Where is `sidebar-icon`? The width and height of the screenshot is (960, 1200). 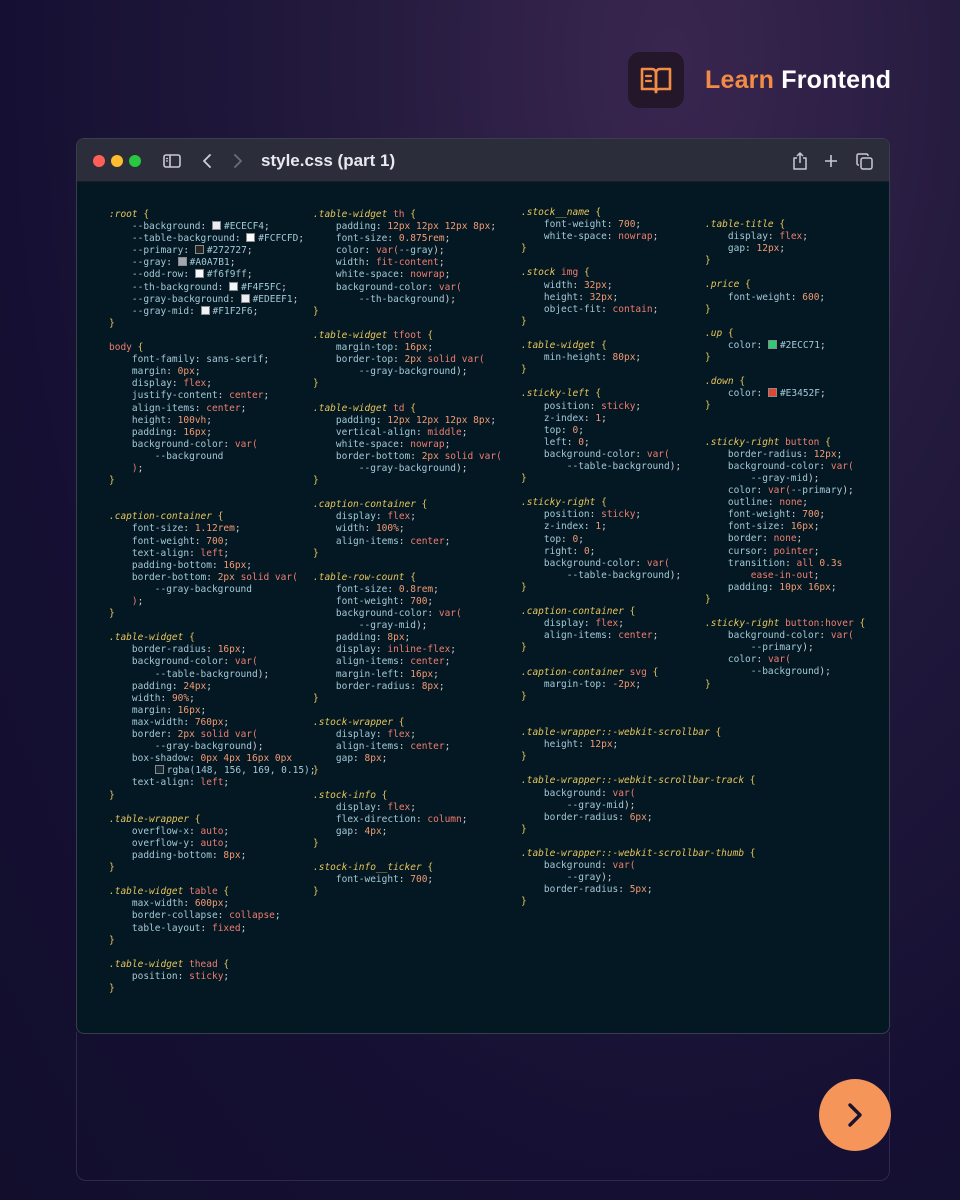 sidebar-icon is located at coordinates (172, 161).